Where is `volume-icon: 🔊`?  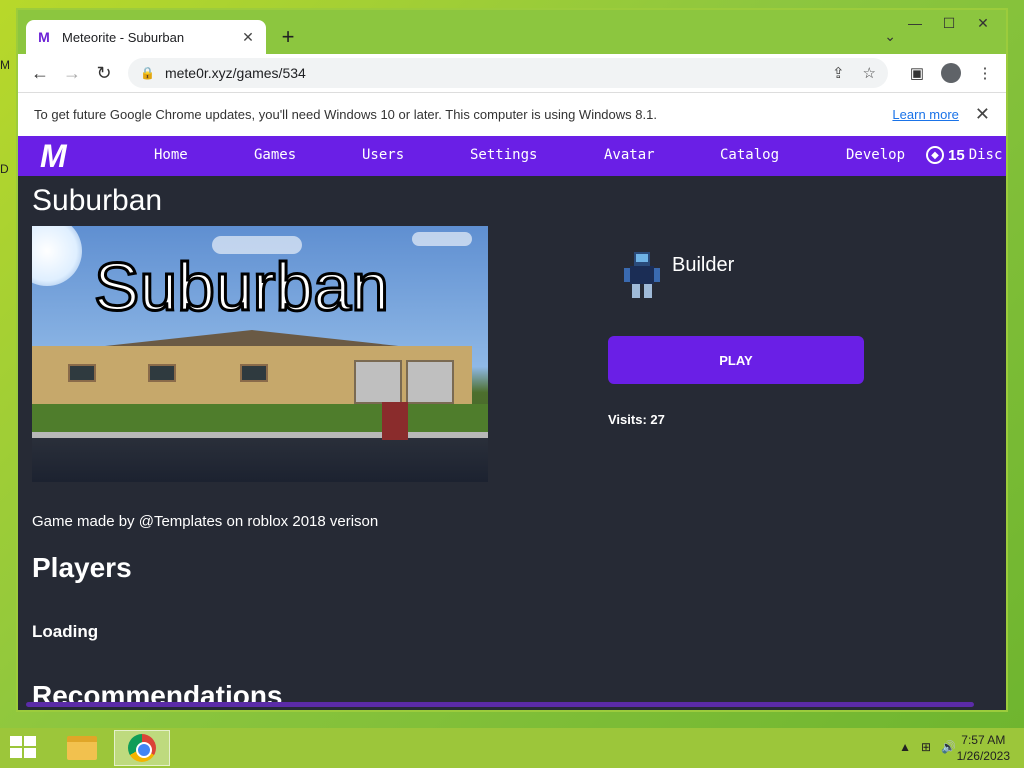 volume-icon: 🔊 is located at coordinates (948, 747).